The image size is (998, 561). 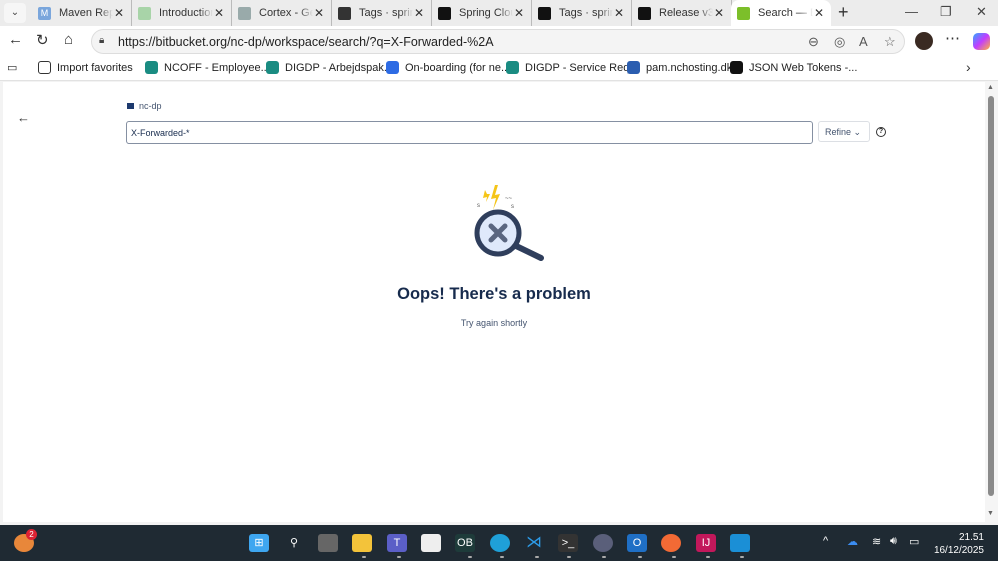 What do you see at coordinates (465, 543) in the screenshot?
I see `ob-app-icon: OB` at bounding box center [465, 543].